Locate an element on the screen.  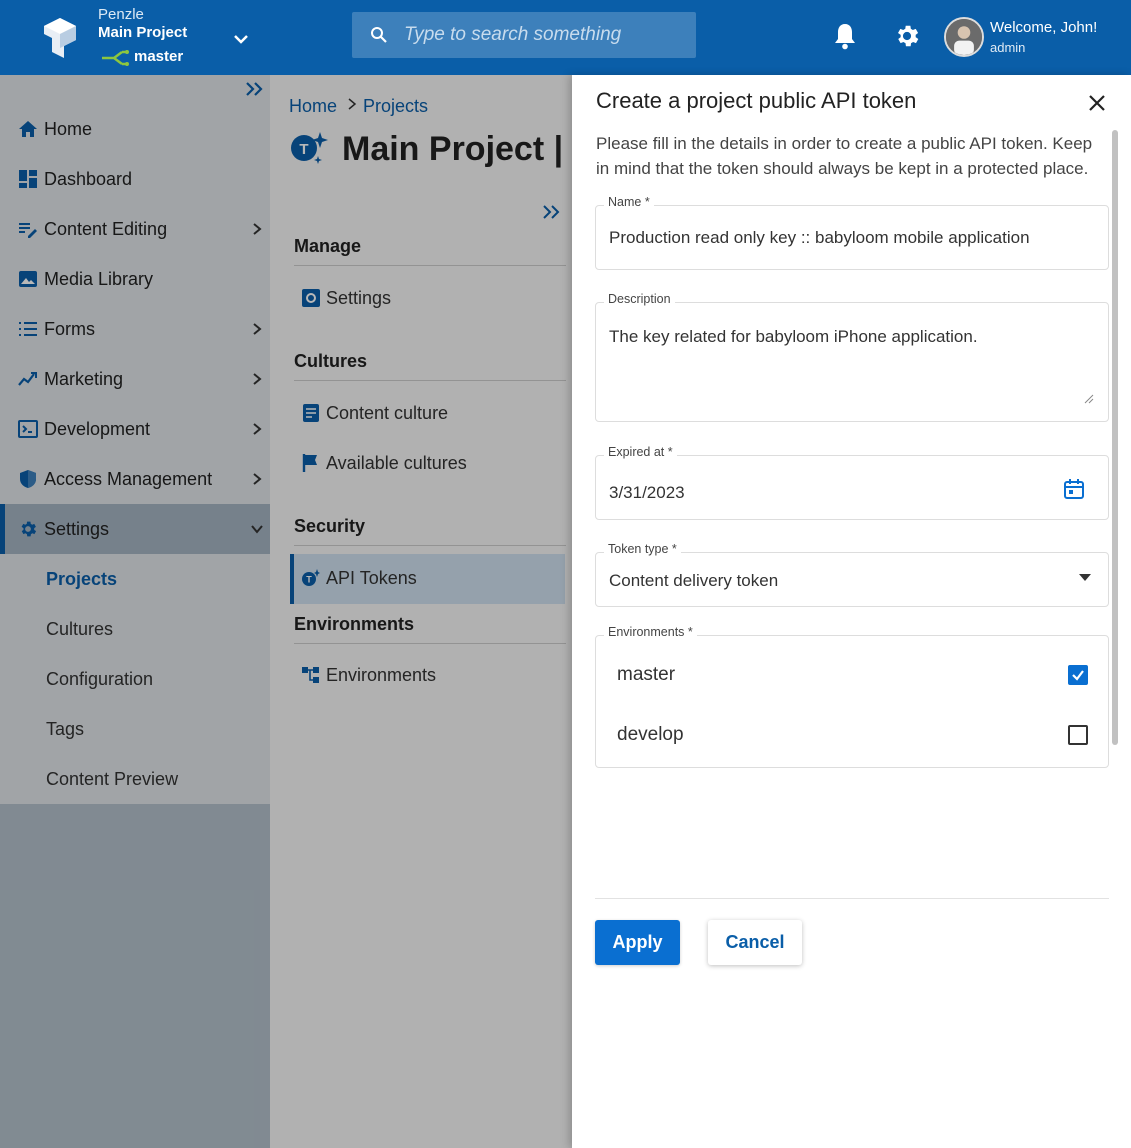
drawer-title: Create a project public API token is located at coordinates (756, 100).